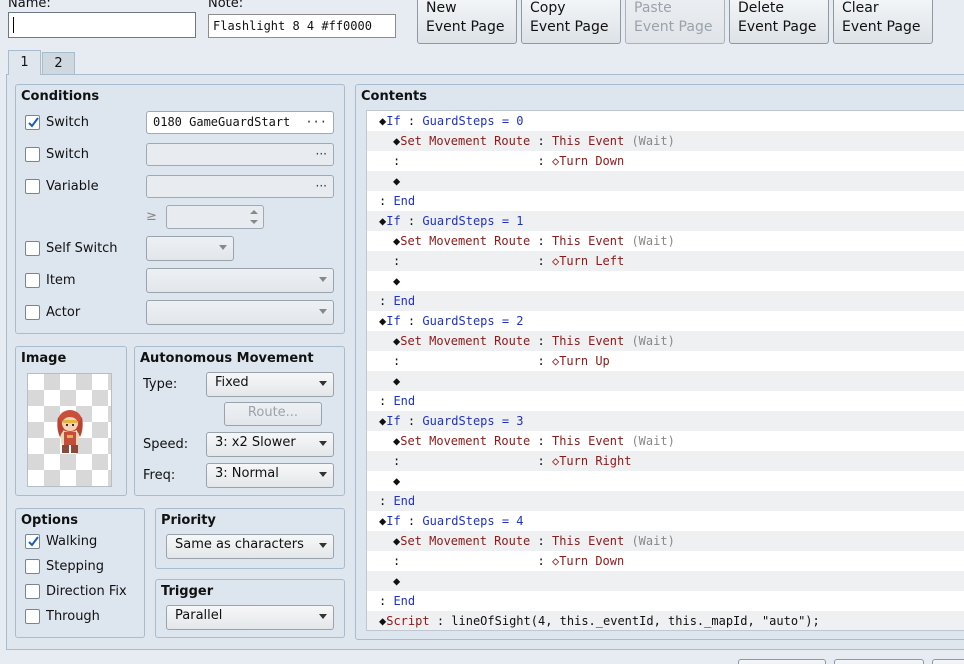 The height and width of the screenshot is (664, 964). Describe the element at coordinates (67, 154) in the screenshot. I see `switch2-label: Switch` at that location.